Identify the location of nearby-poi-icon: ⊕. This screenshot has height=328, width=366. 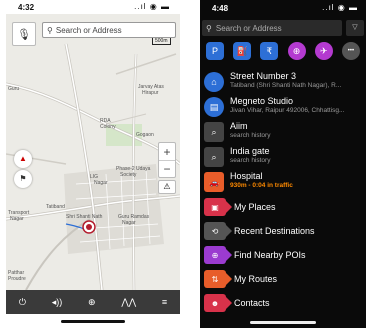
(218, 255).